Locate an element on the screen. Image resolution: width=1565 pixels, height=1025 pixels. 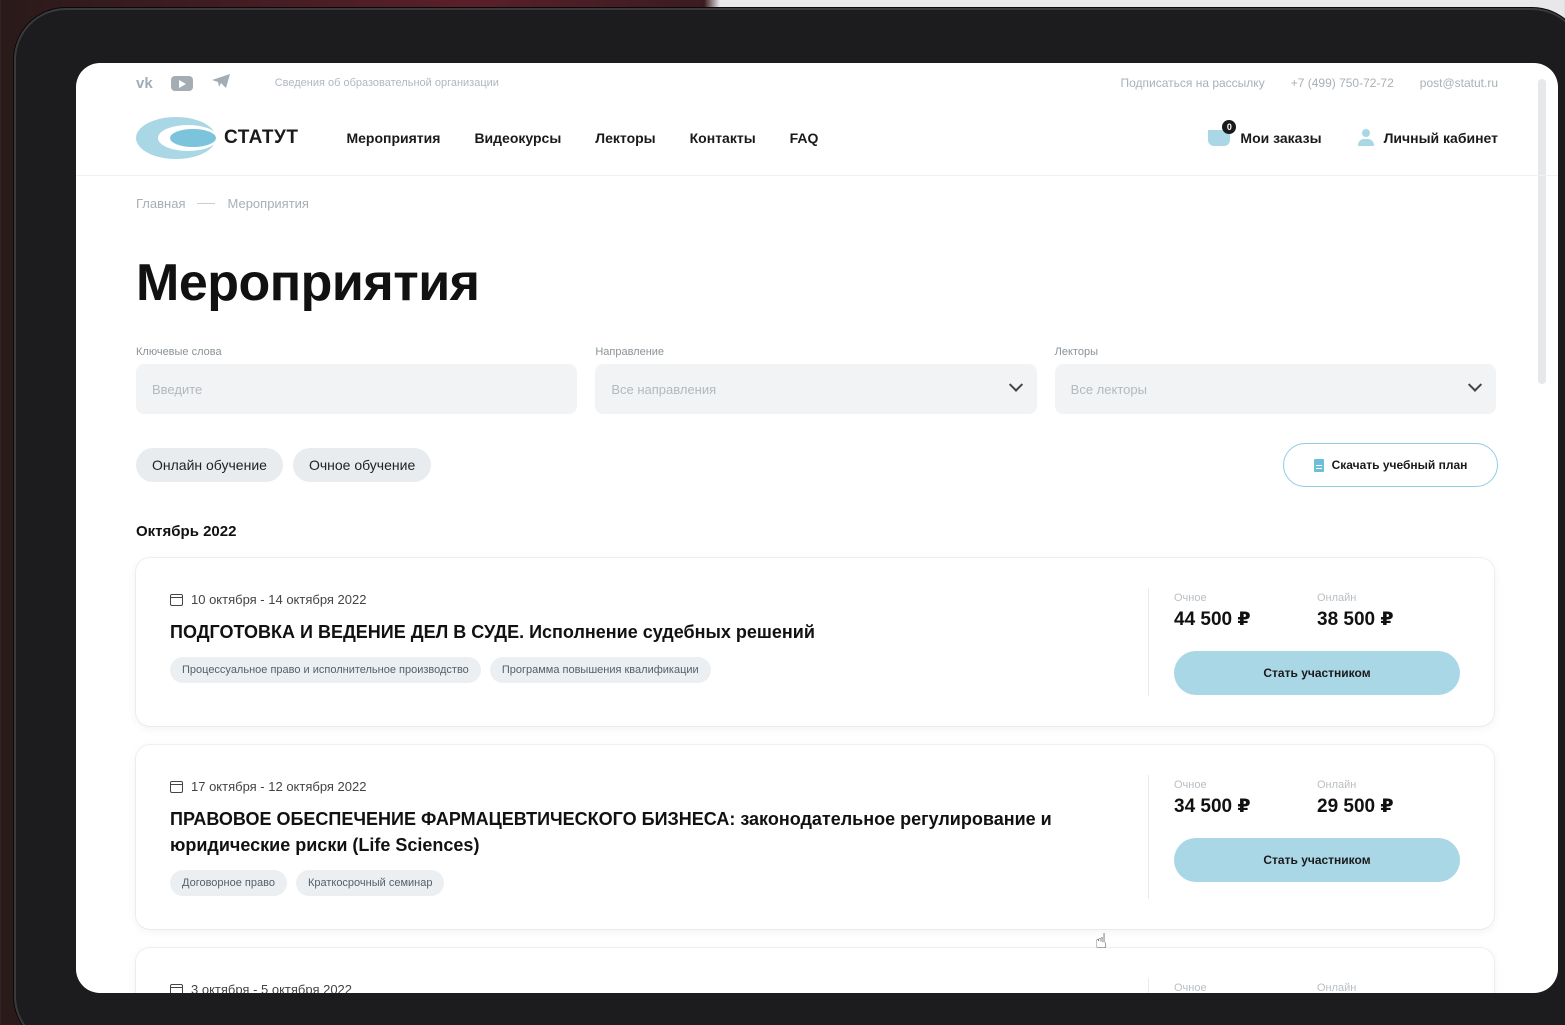
download-plan-button: Скачать учебный план is located at coordinates (1390, 465).